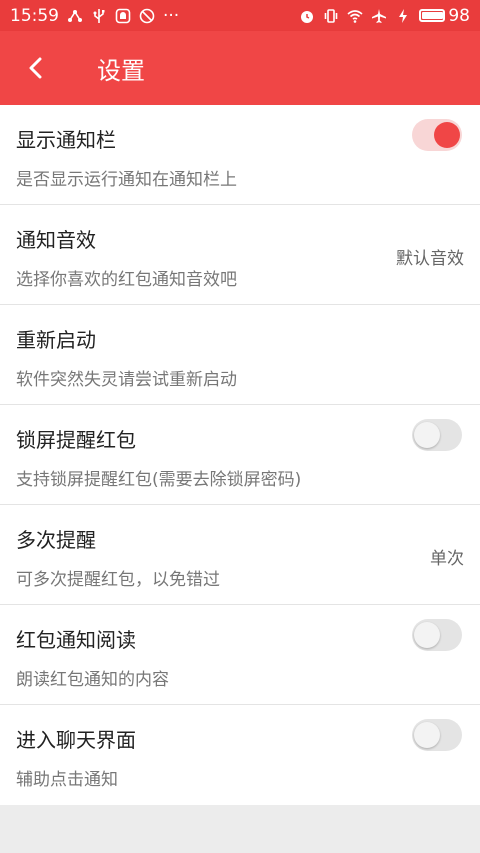  I want to click on setting-description: 朗读红包通知的内容, so click(92, 680).